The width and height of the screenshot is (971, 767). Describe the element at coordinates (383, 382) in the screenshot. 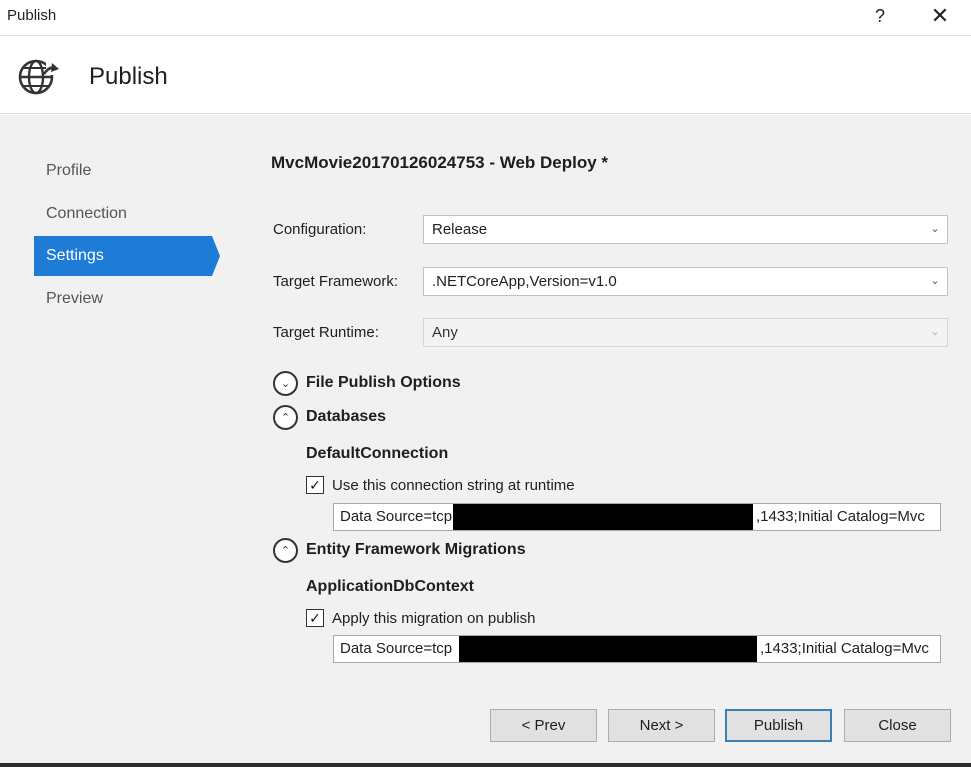

I see `section-label: File Publish Options` at that location.